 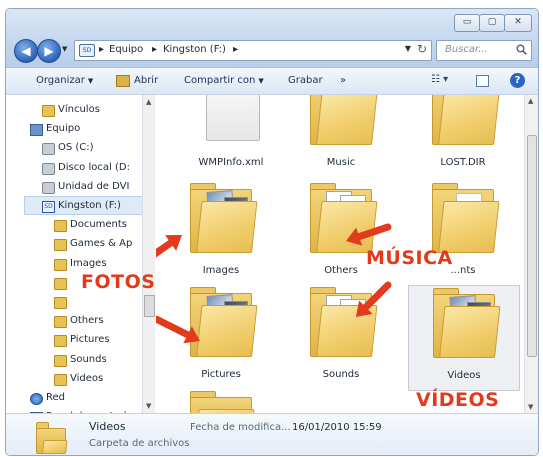 I want to click on forward-button: ▶, so click(x=49, y=51).